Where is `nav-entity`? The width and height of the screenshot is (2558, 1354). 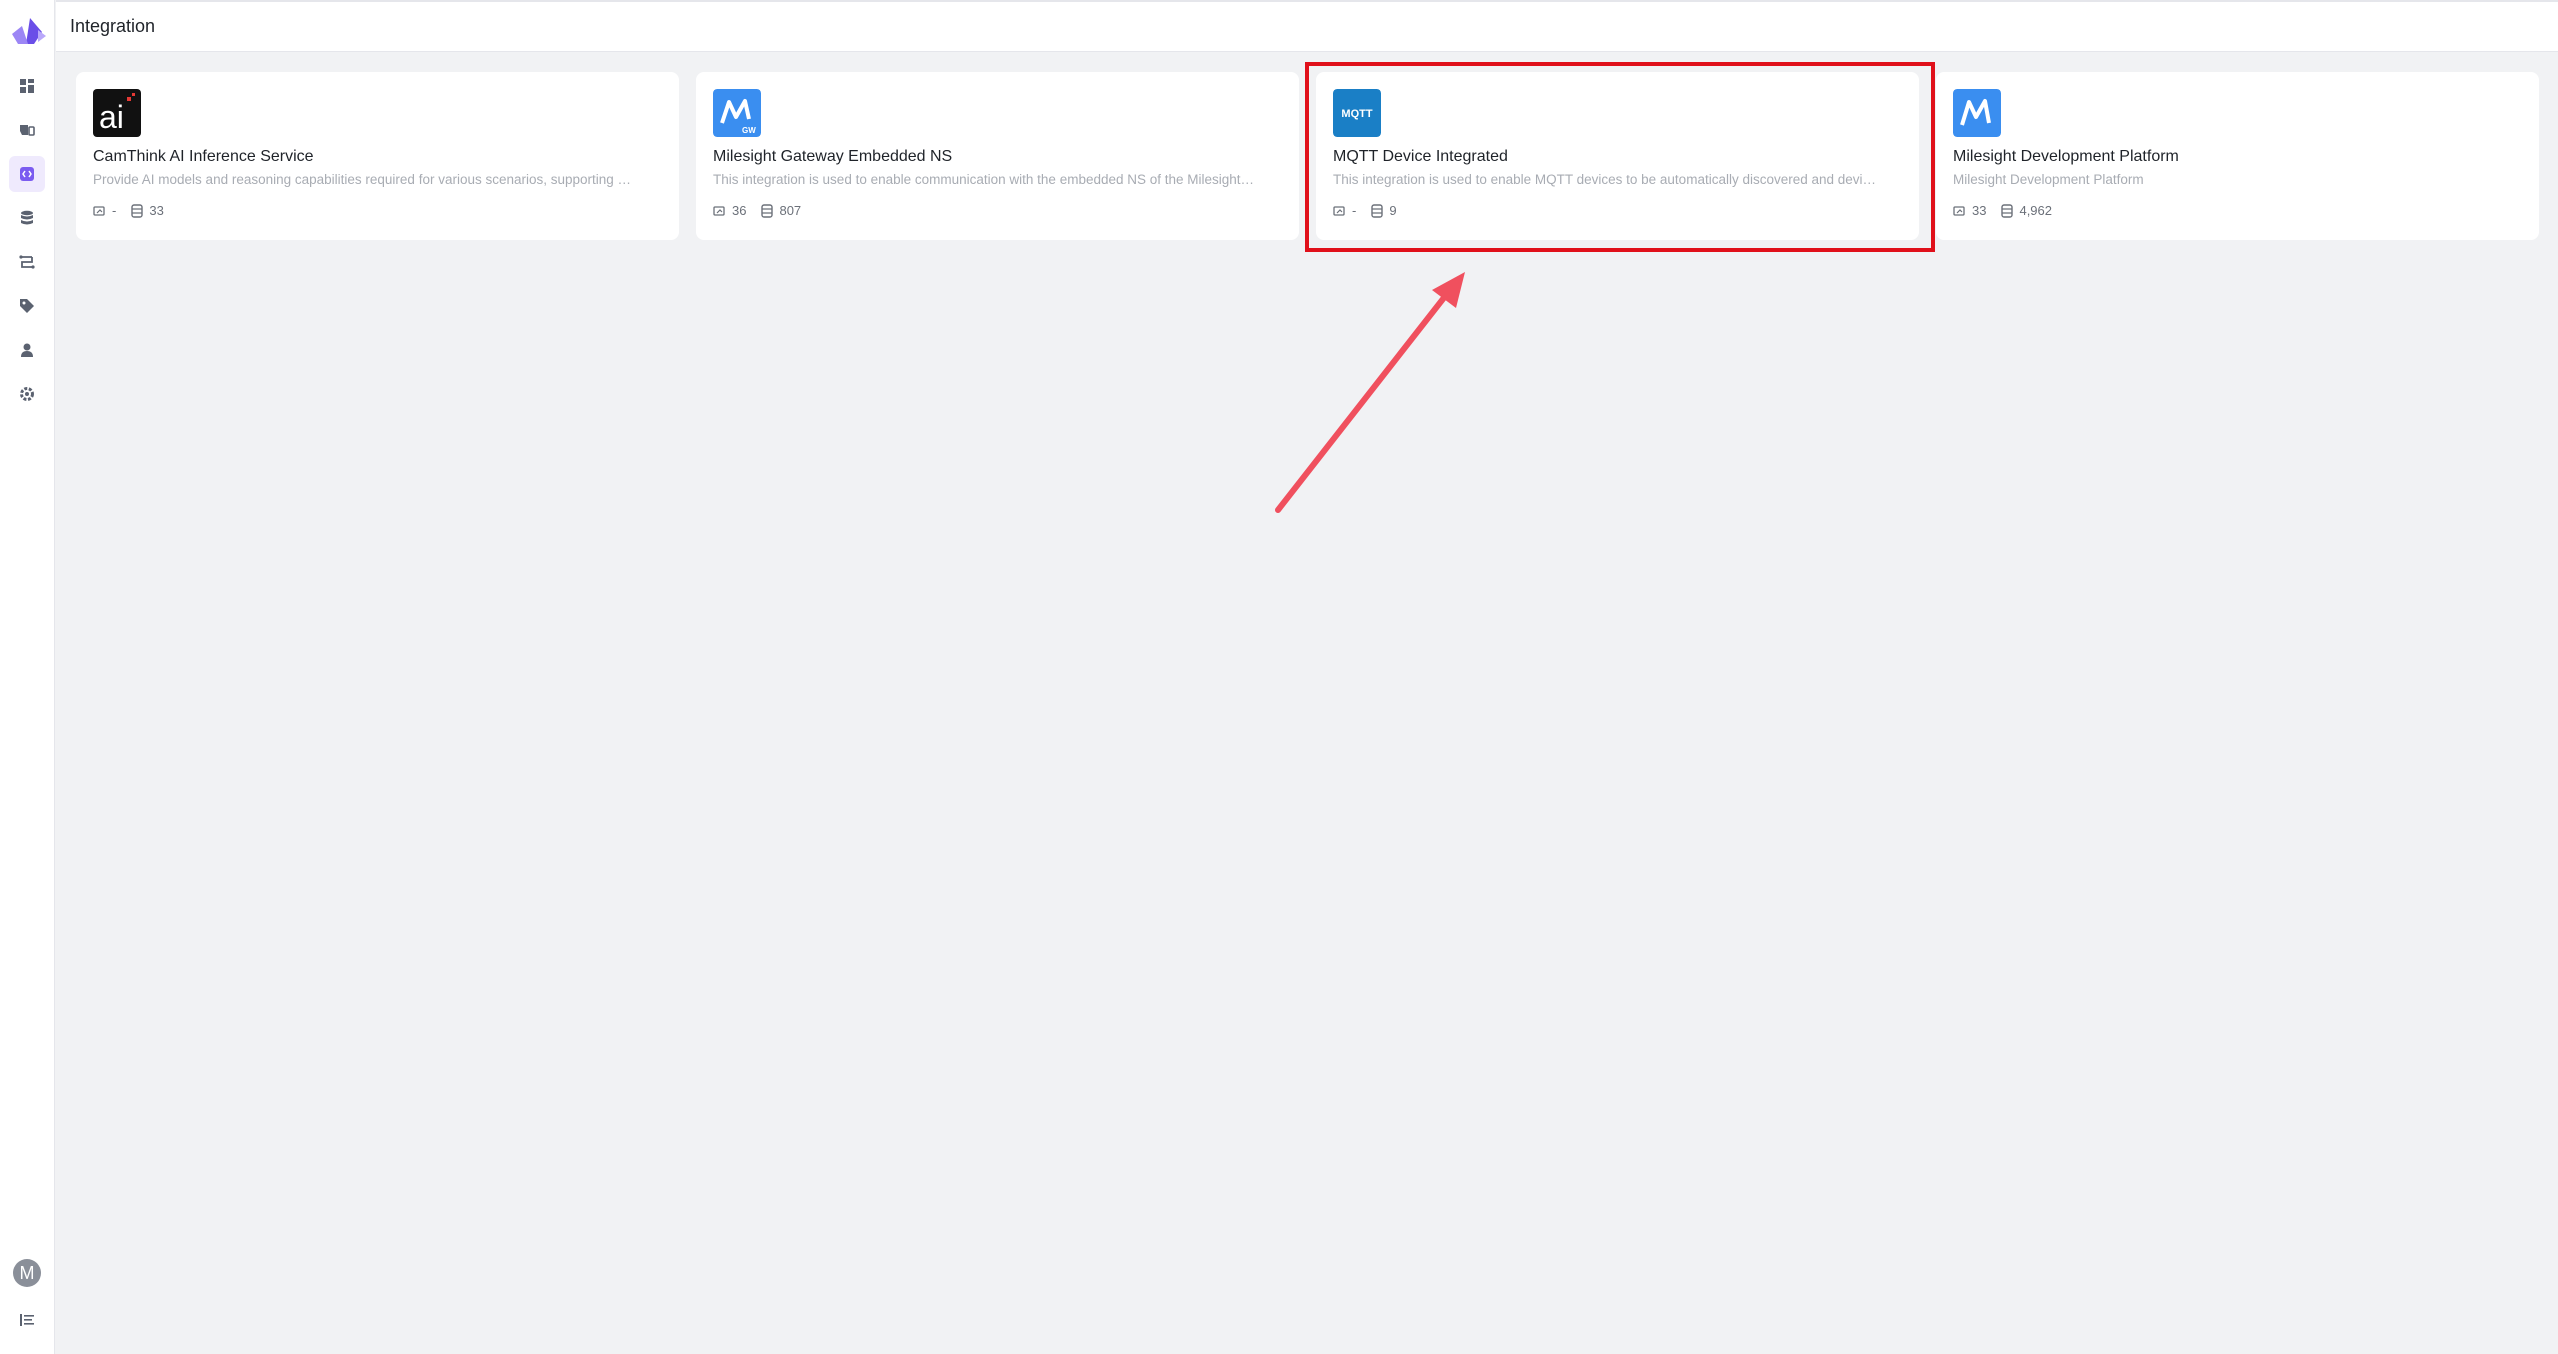 nav-entity is located at coordinates (27, 218).